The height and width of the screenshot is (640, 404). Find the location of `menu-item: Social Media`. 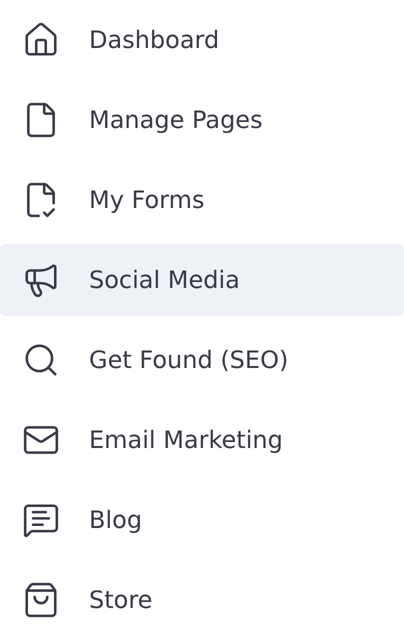

menu-item: Social Media is located at coordinates (202, 280).